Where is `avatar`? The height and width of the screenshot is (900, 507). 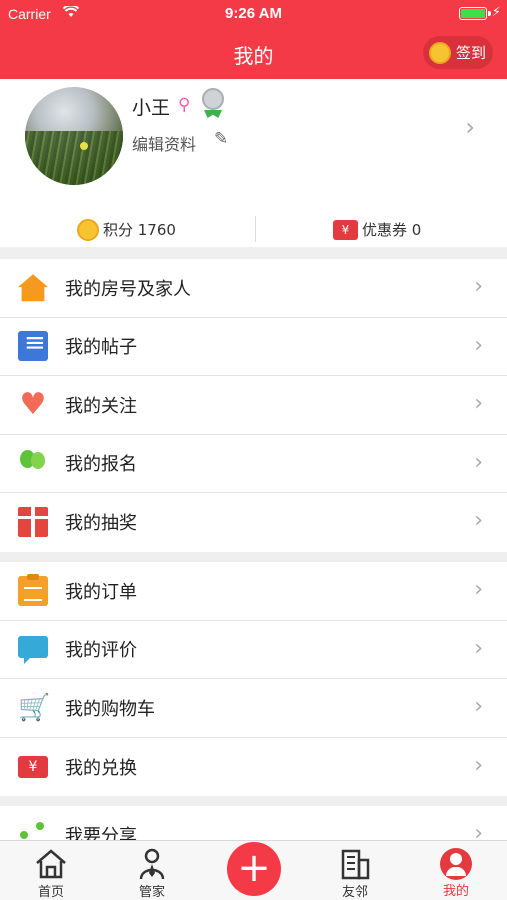 avatar is located at coordinates (74, 136).